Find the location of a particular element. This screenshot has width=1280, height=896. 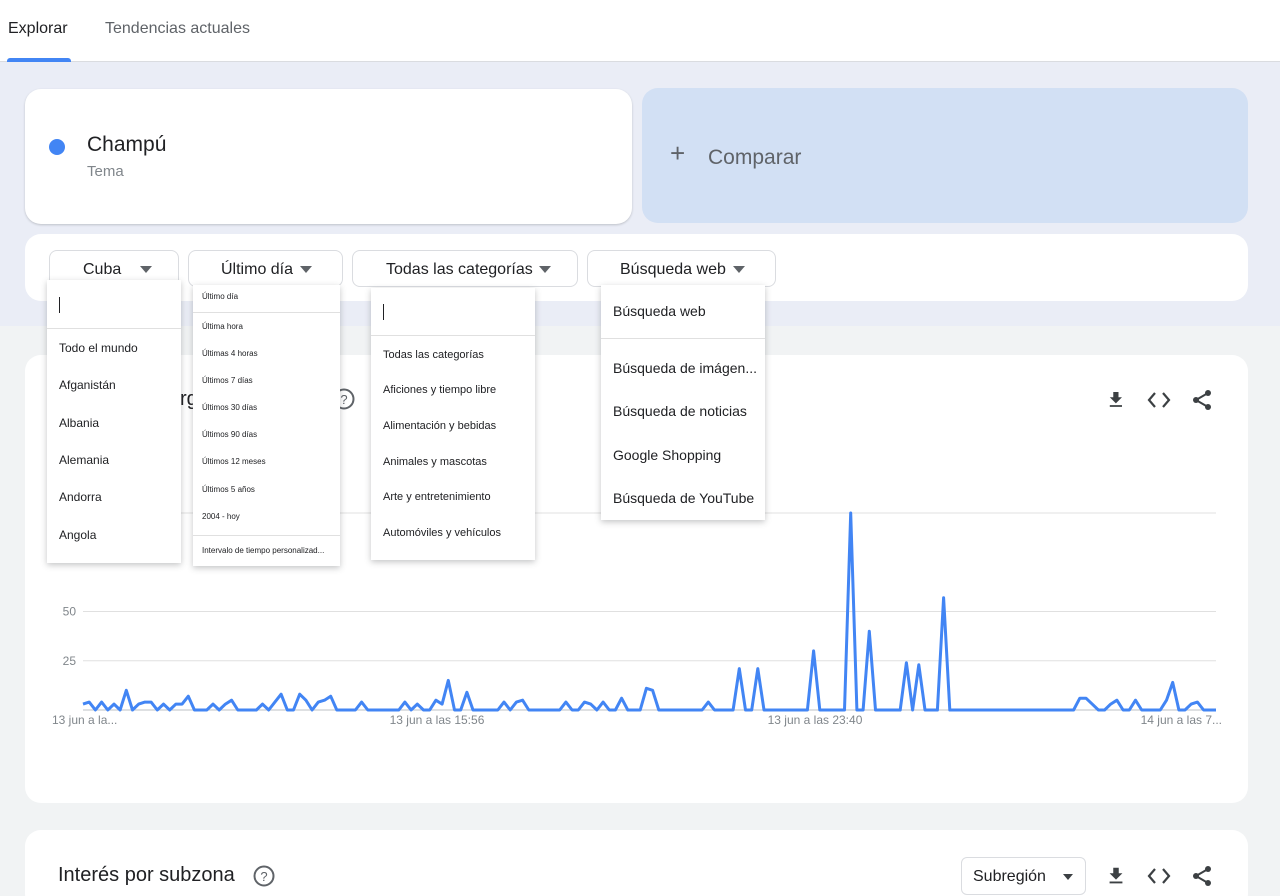

search-type-filter-label: Búsqueda web is located at coordinates (673, 269).